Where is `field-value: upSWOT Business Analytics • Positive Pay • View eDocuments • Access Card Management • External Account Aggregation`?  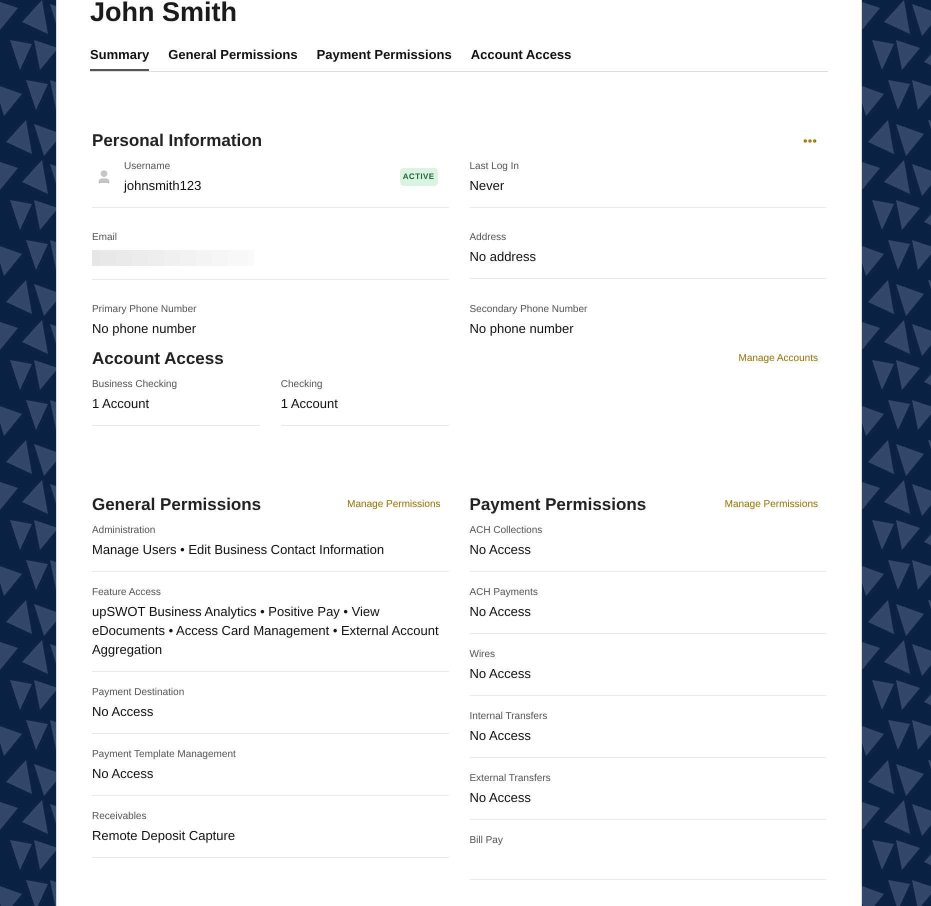 field-value: upSWOT Business Analytics • Positive Pay • View eDocuments • Access Card Management • External Account Aggregation is located at coordinates (266, 630).